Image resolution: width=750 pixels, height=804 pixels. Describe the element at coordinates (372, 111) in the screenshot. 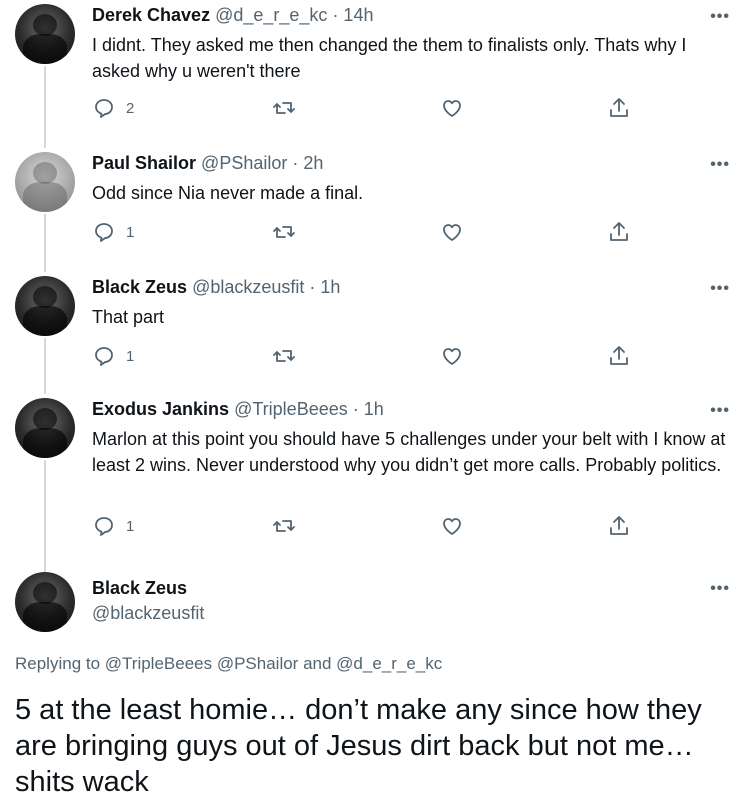

I see `tweet-actions: 2` at that location.